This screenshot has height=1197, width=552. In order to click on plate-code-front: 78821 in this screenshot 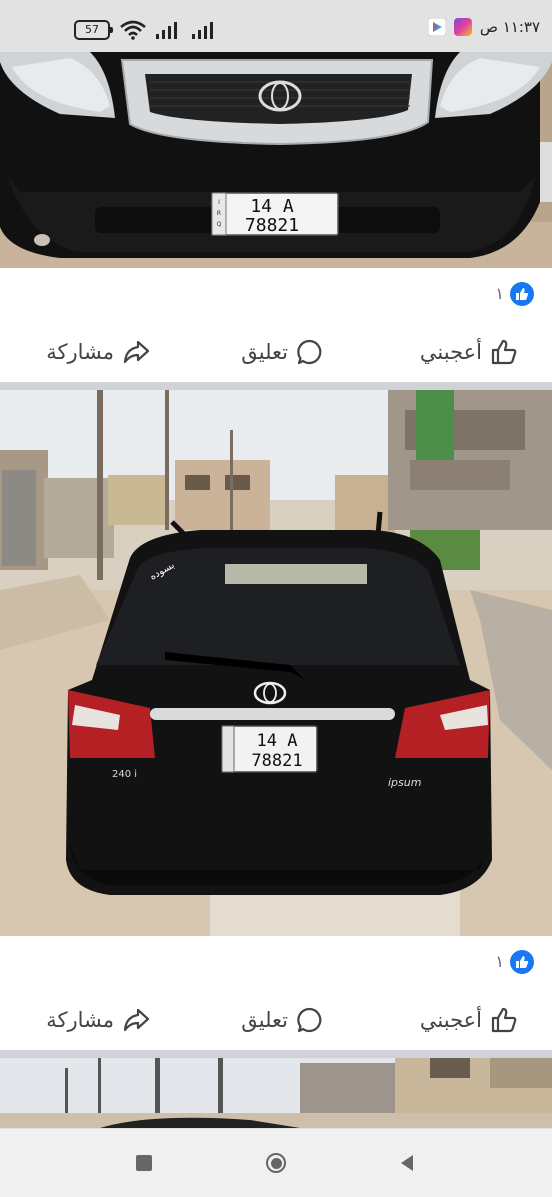, I will do `click(272, 225)`.